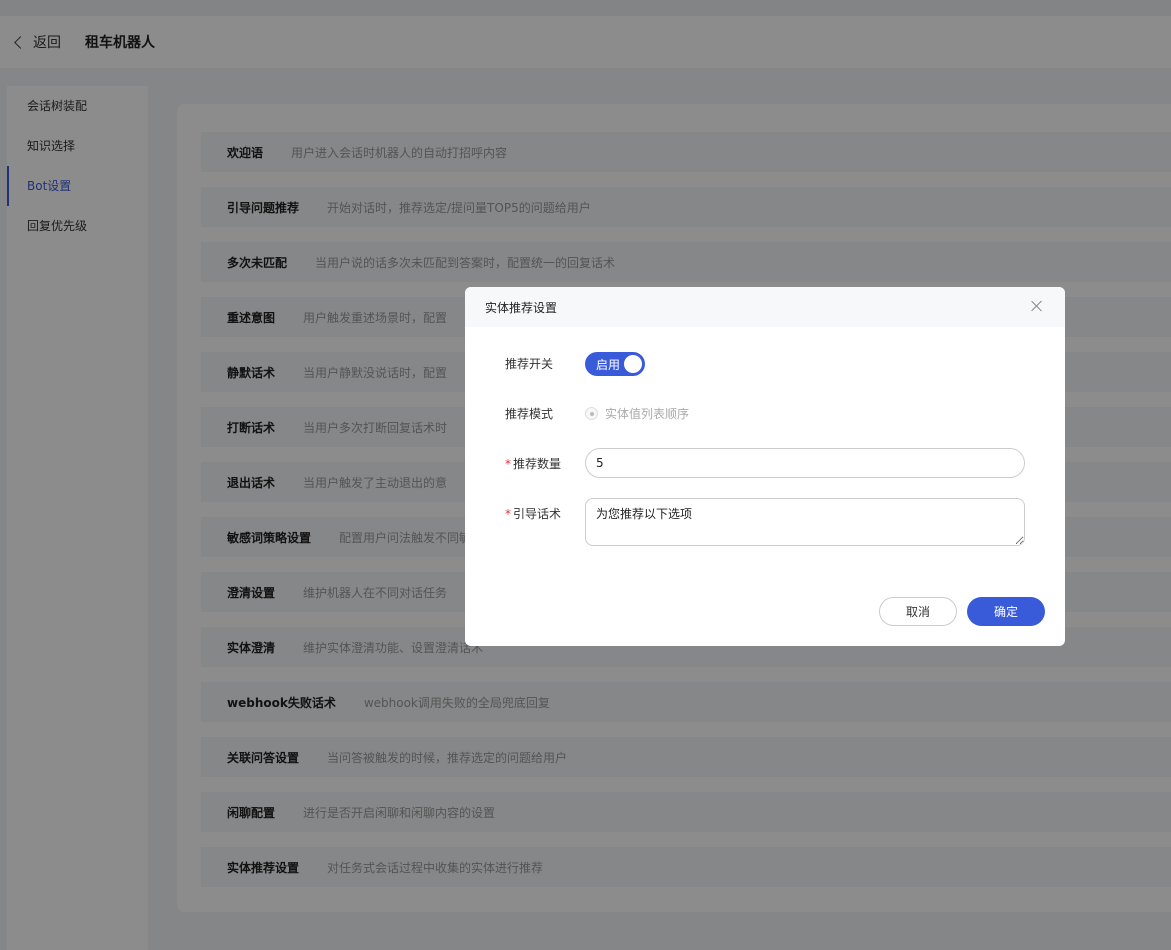 This screenshot has width=1171, height=950. Describe the element at coordinates (537, 514) in the screenshot. I see `prompt-label-text: 引导话术` at that location.